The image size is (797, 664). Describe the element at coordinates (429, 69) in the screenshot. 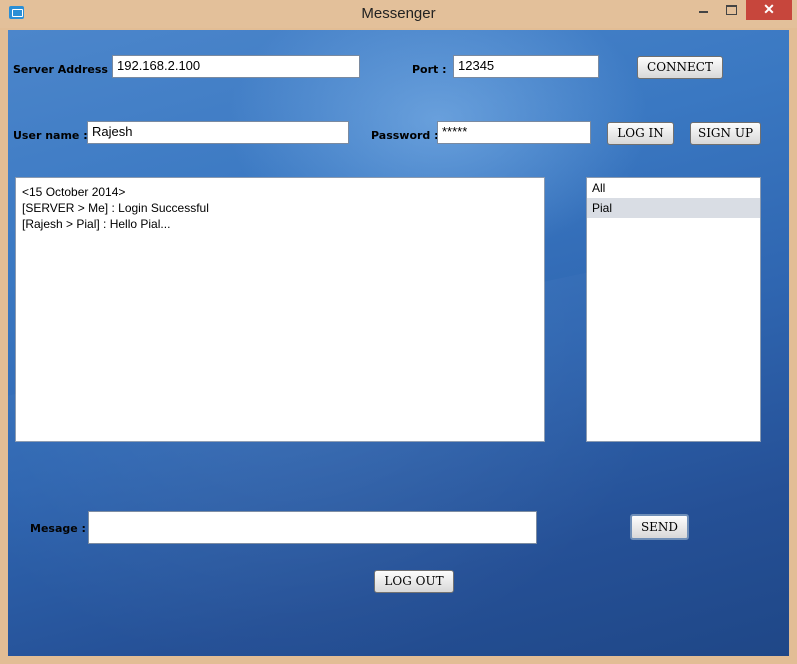

I see `port-label: Port :` at that location.